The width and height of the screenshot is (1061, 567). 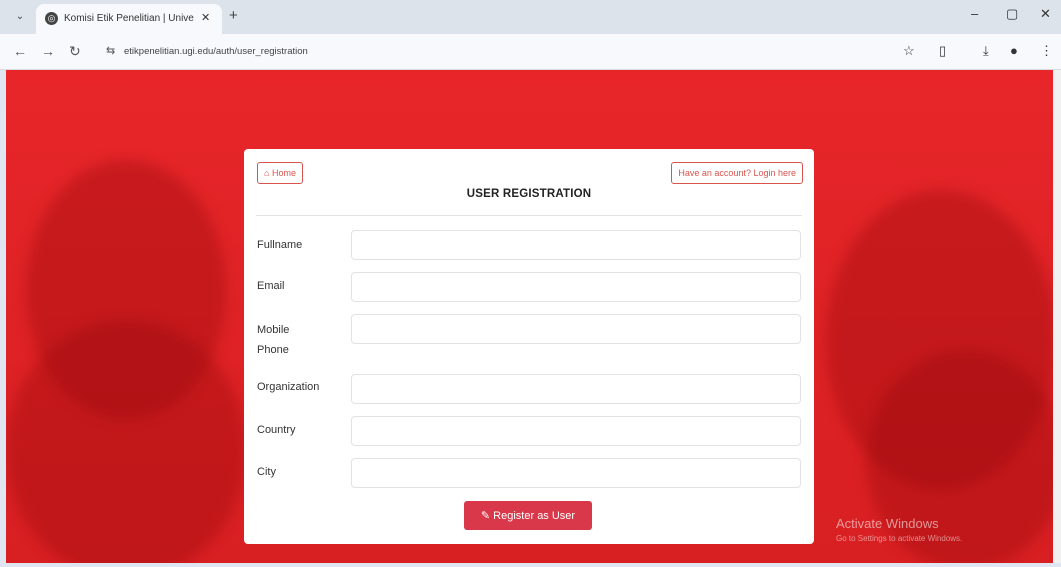 I want to click on profile-icon: ●, so click(x=1014, y=50).